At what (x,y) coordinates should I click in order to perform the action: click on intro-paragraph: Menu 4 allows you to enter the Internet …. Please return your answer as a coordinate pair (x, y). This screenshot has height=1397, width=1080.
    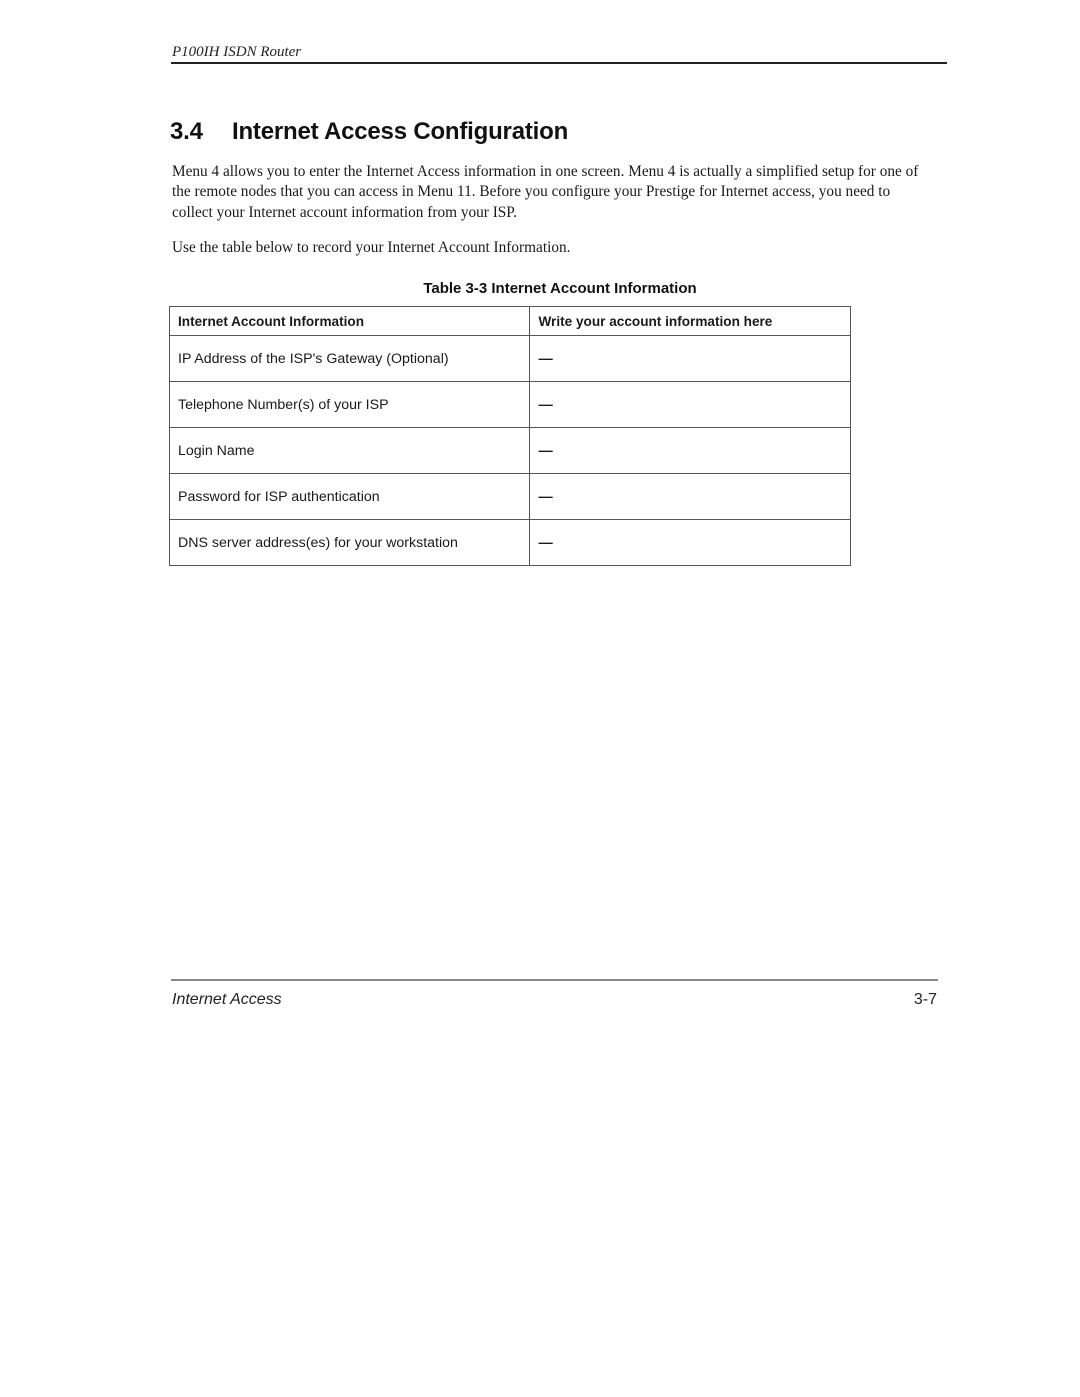
    Looking at the image, I should click on (545, 192).